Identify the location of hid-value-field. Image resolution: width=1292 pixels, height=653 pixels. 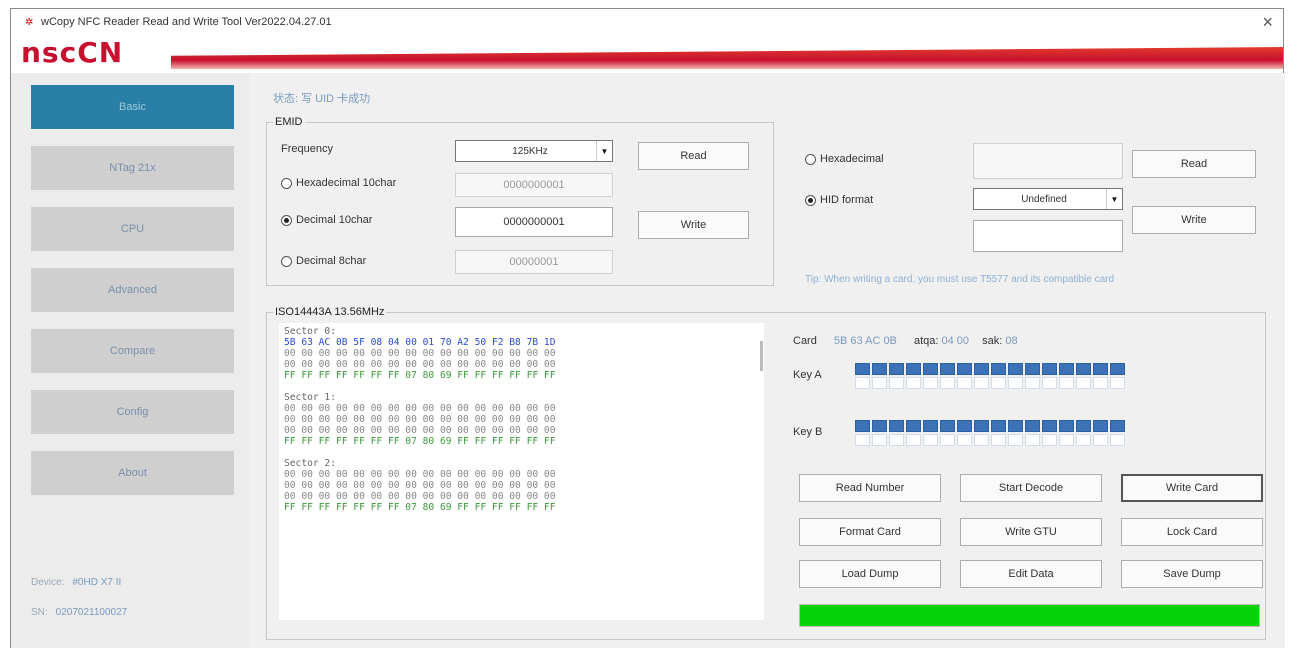
(1048, 236).